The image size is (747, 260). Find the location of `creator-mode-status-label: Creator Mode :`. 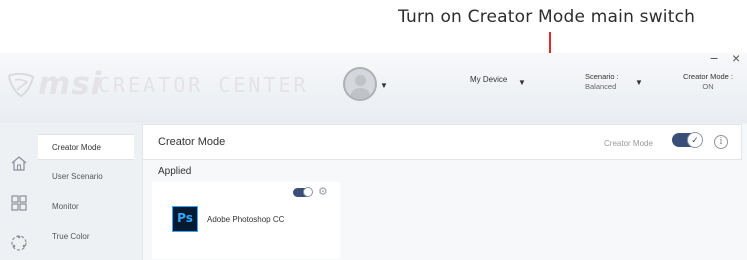

creator-mode-status-label: Creator Mode : is located at coordinates (708, 76).